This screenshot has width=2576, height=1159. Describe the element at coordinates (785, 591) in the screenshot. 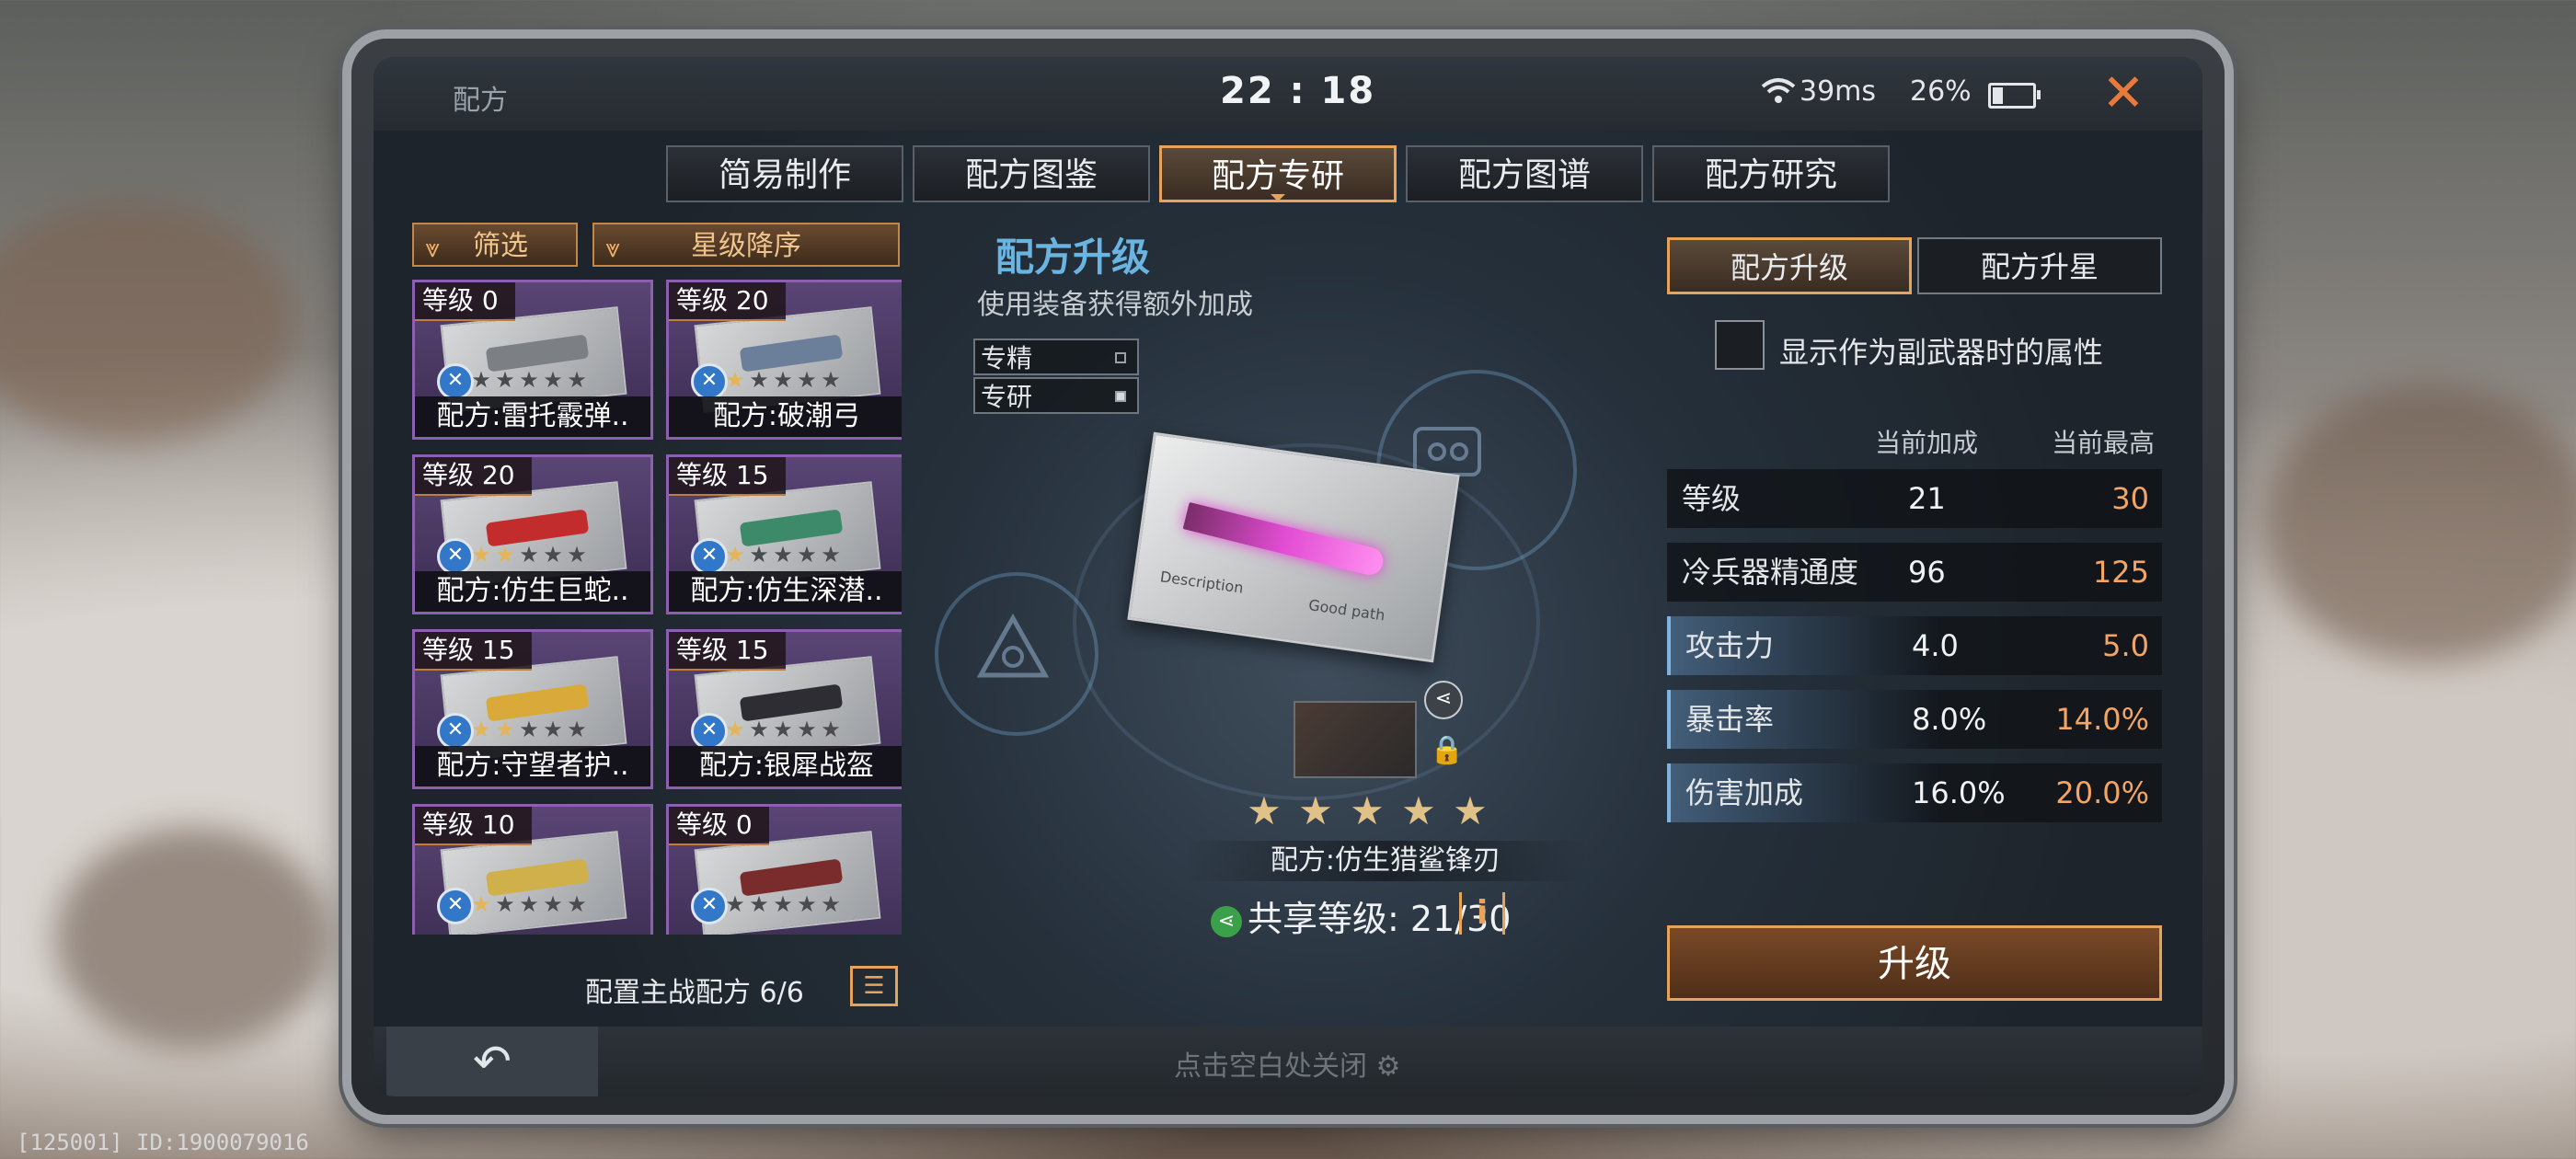

I see `card-name: 配方:仿生深潜..` at that location.